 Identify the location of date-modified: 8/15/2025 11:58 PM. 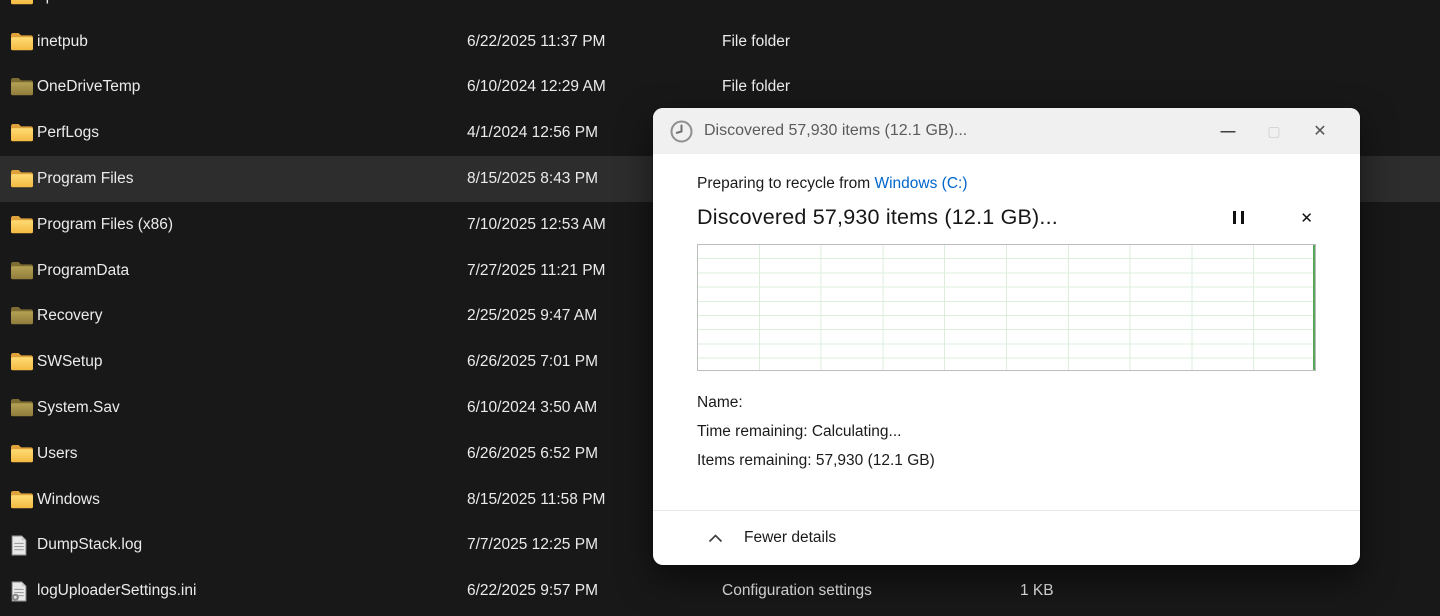
(536, 499).